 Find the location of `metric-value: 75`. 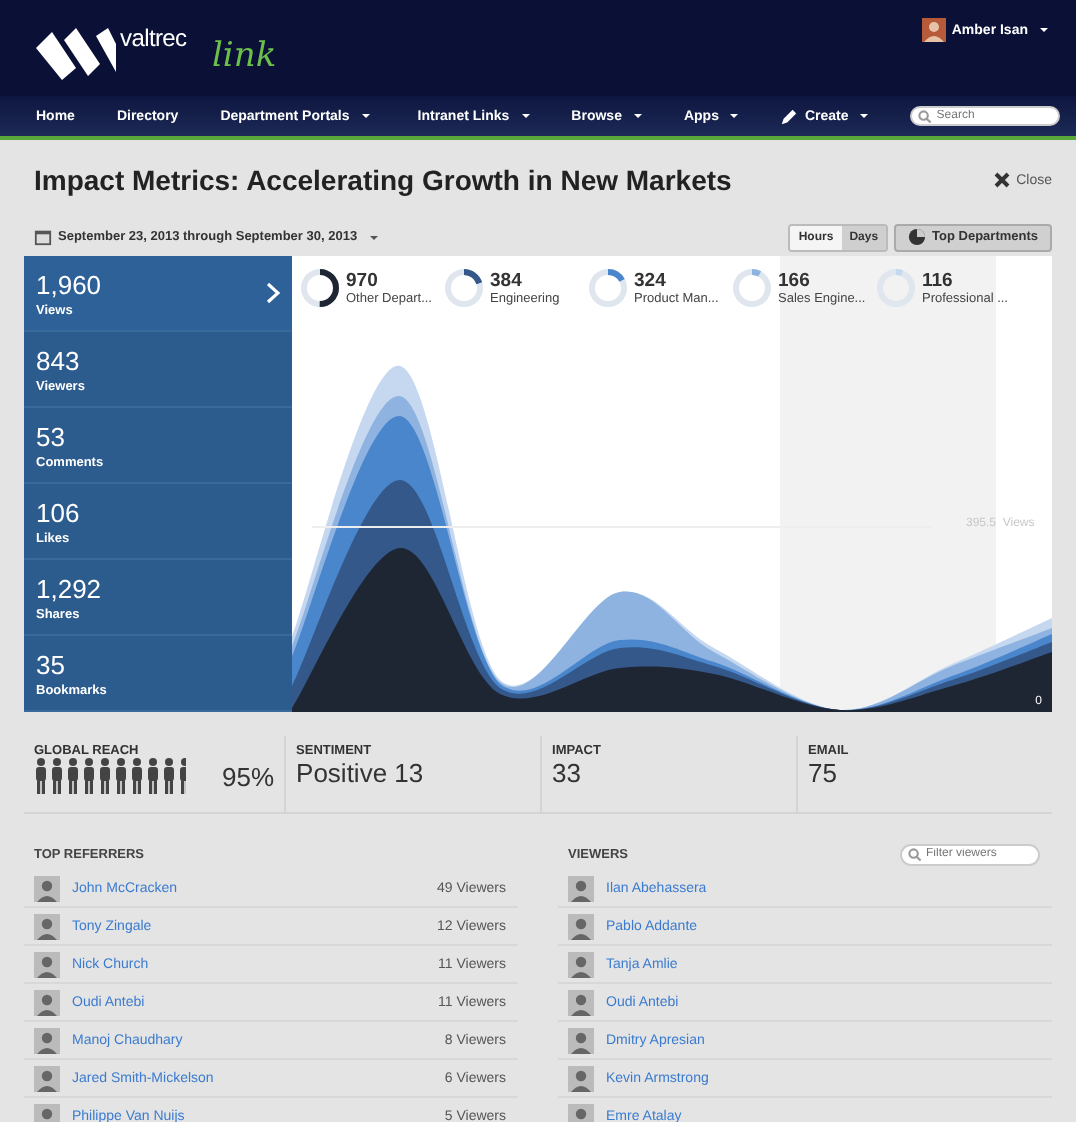

metric-value: 75 is located at coordinates (823, 773).